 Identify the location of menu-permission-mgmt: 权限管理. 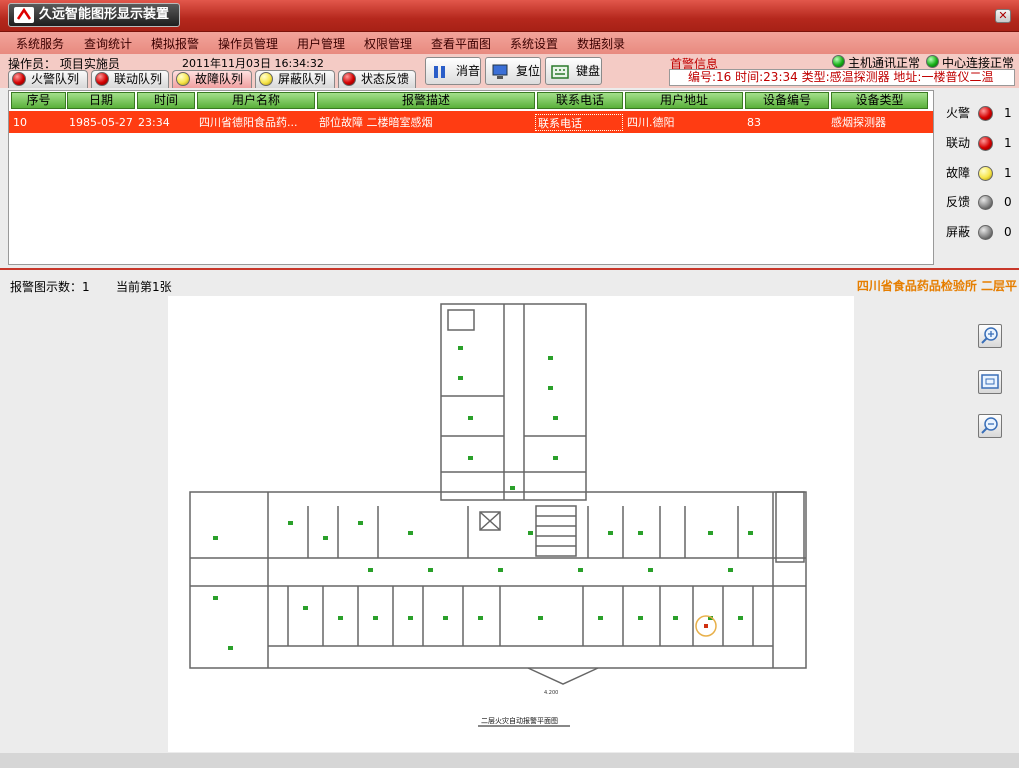
(388, 43).